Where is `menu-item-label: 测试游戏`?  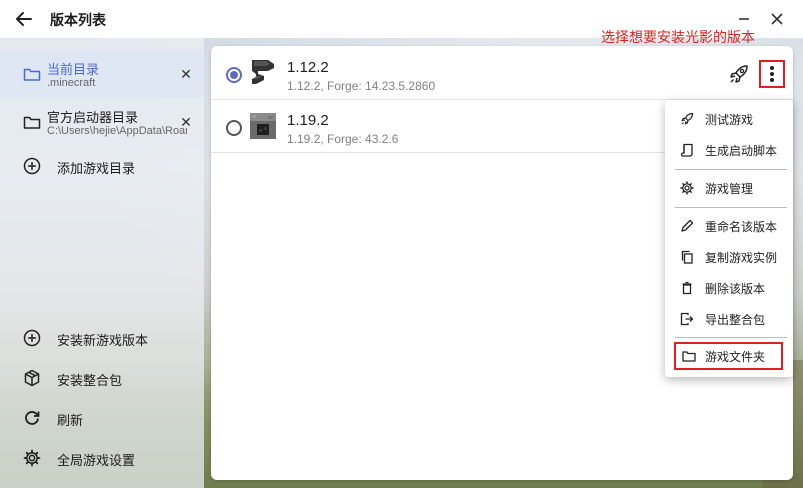
menu-item-label: 测试游戏 is located at coordinates (729, 119).